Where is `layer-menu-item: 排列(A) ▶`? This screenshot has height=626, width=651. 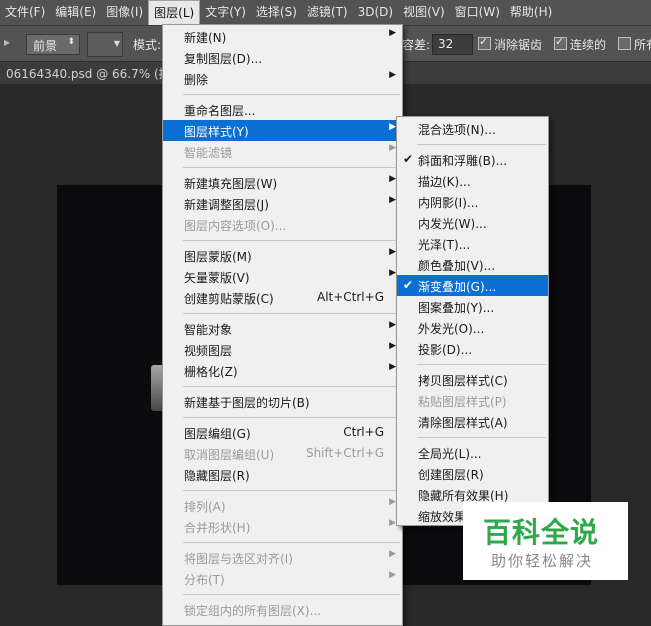 layer-menu-item: 排列(A) ▶ is located at coordinates (282, 505).